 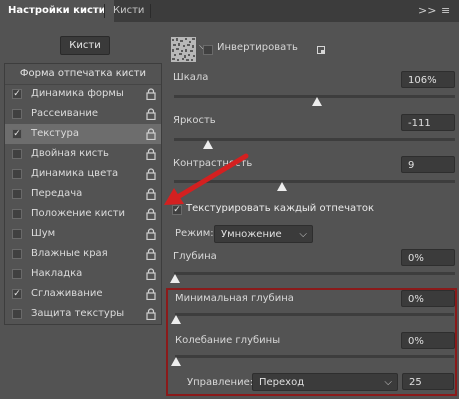 What do you see at coordinates (234, 298) in the screenshot?
I see `min-depth-label: Минимальная глубина` at bounding box center [234, 298].